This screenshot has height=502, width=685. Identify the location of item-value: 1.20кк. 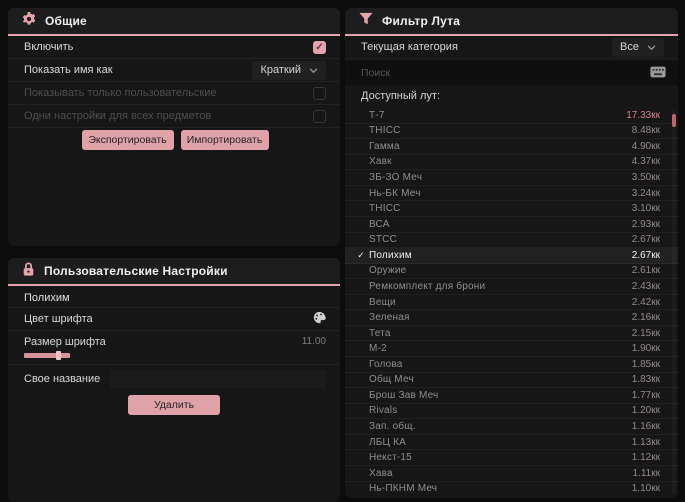
(645, 411).